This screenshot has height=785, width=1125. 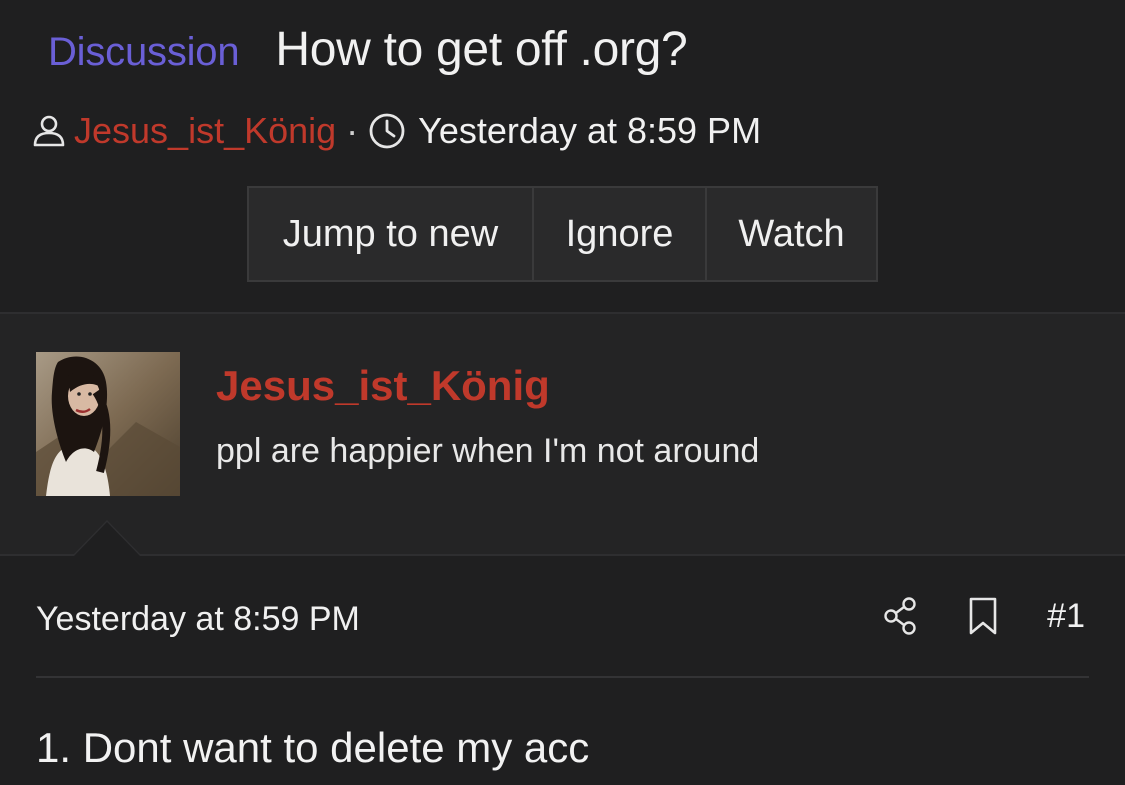 What do you see at coordinates (481, 49) in the screenshot?
I see `thread-title: How to get off .org?` at bounding box center [481, 49].